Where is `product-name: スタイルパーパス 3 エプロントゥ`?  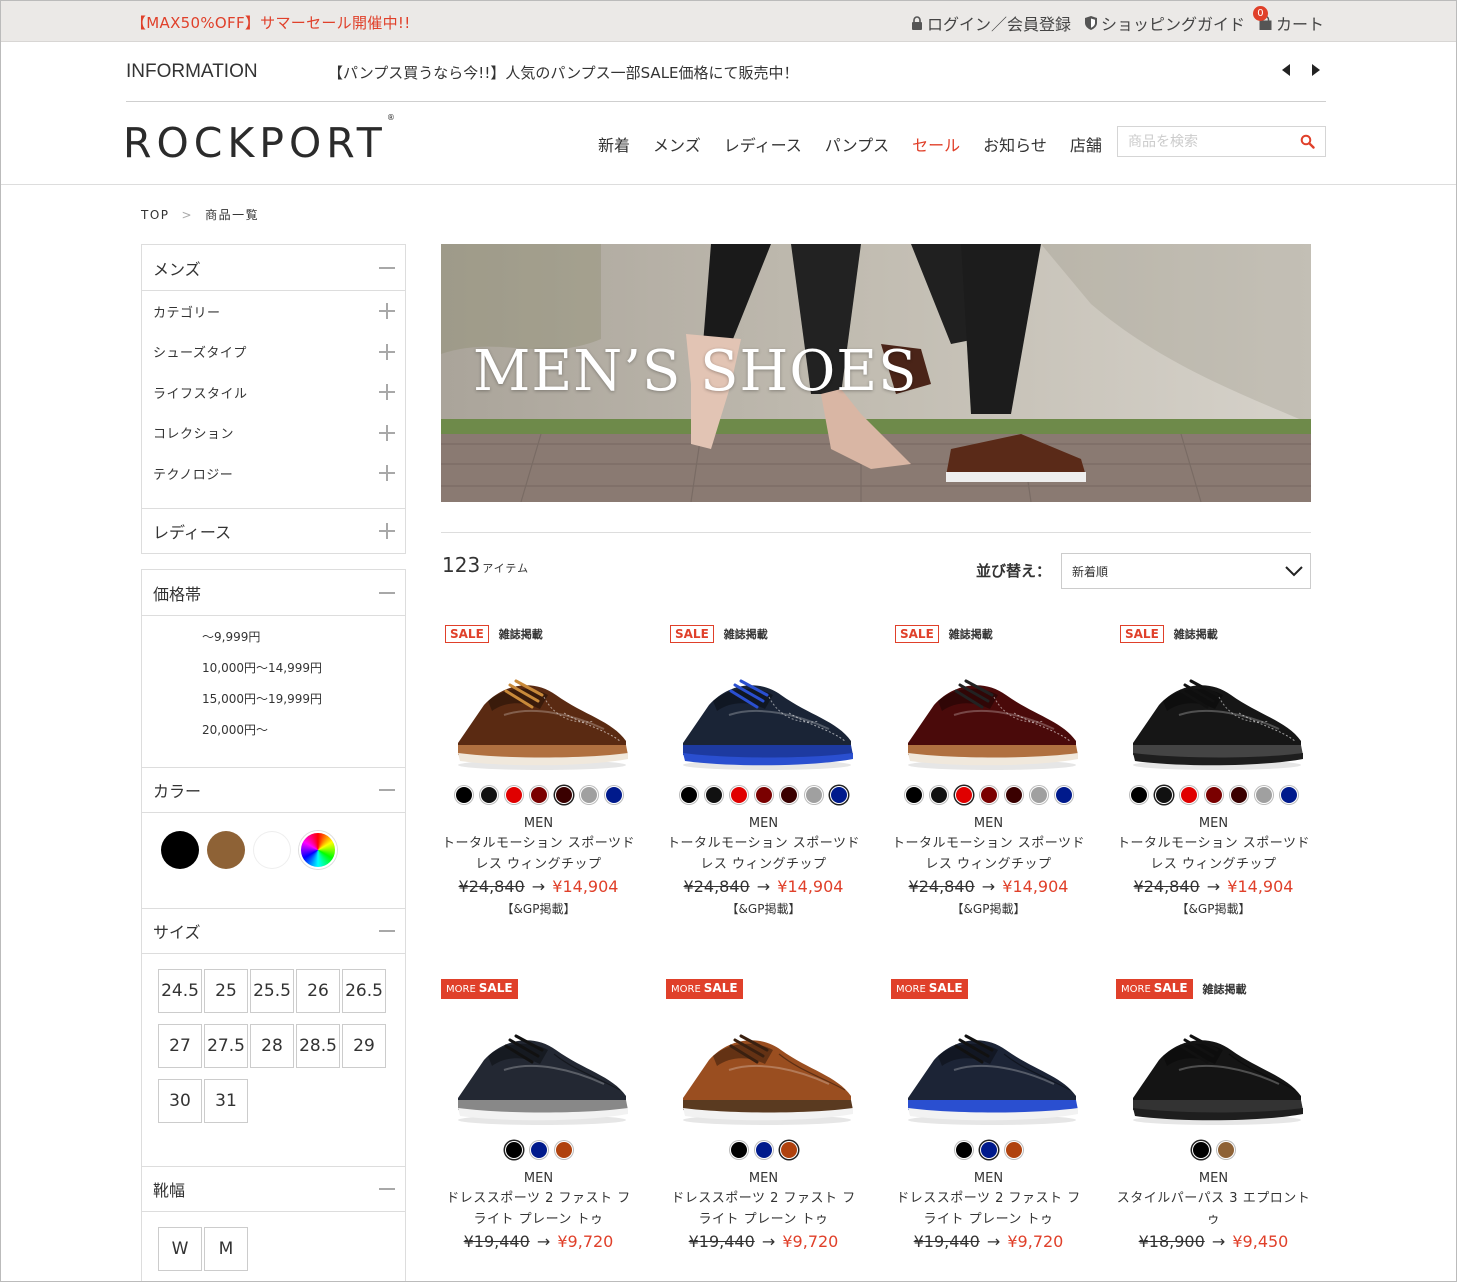
product-name: スタイルパーパス 3 エプロントゥ is located at coordinates (1213, 1209).